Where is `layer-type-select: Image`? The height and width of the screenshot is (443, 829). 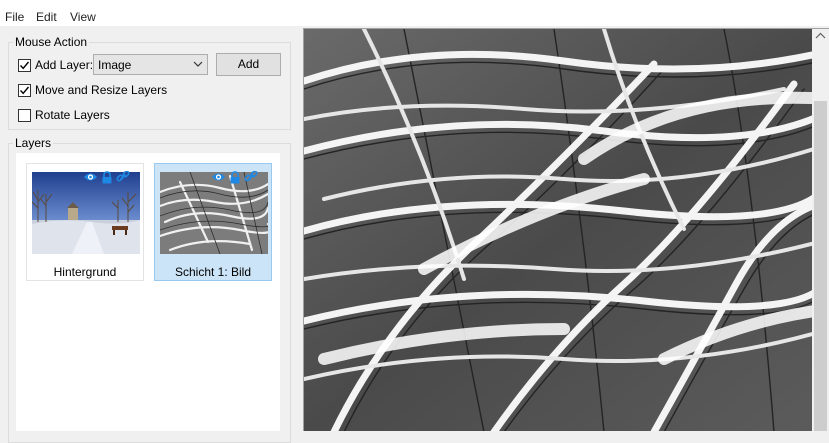
layer-type-select: Image is located at coordinates (150, 64).